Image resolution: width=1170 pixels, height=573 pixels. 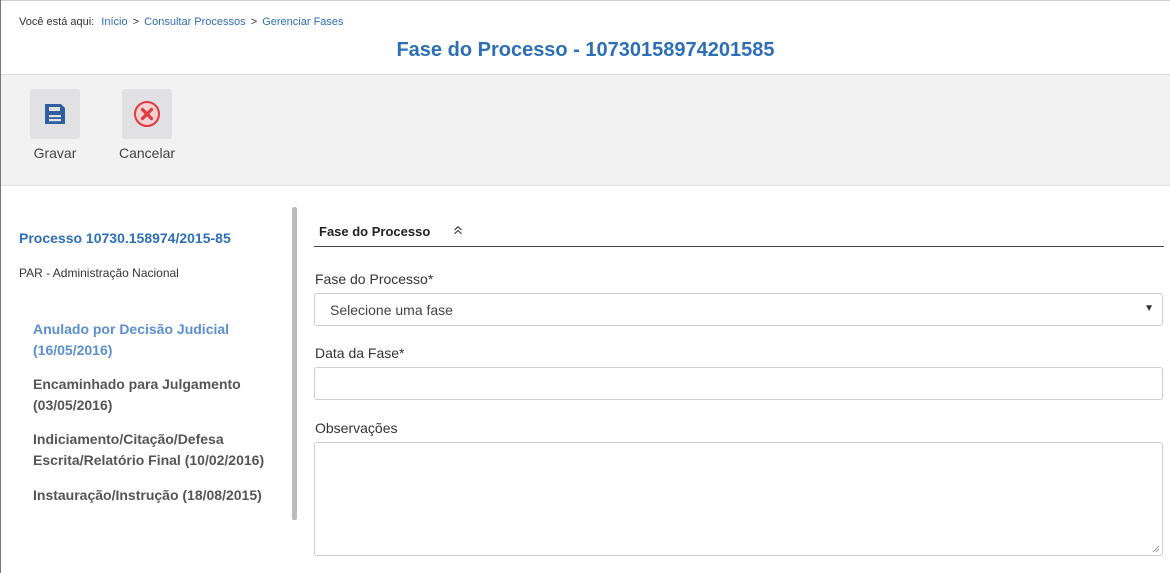 I want to click on cancel-button: Cancelar, so click(x=147, y=125).